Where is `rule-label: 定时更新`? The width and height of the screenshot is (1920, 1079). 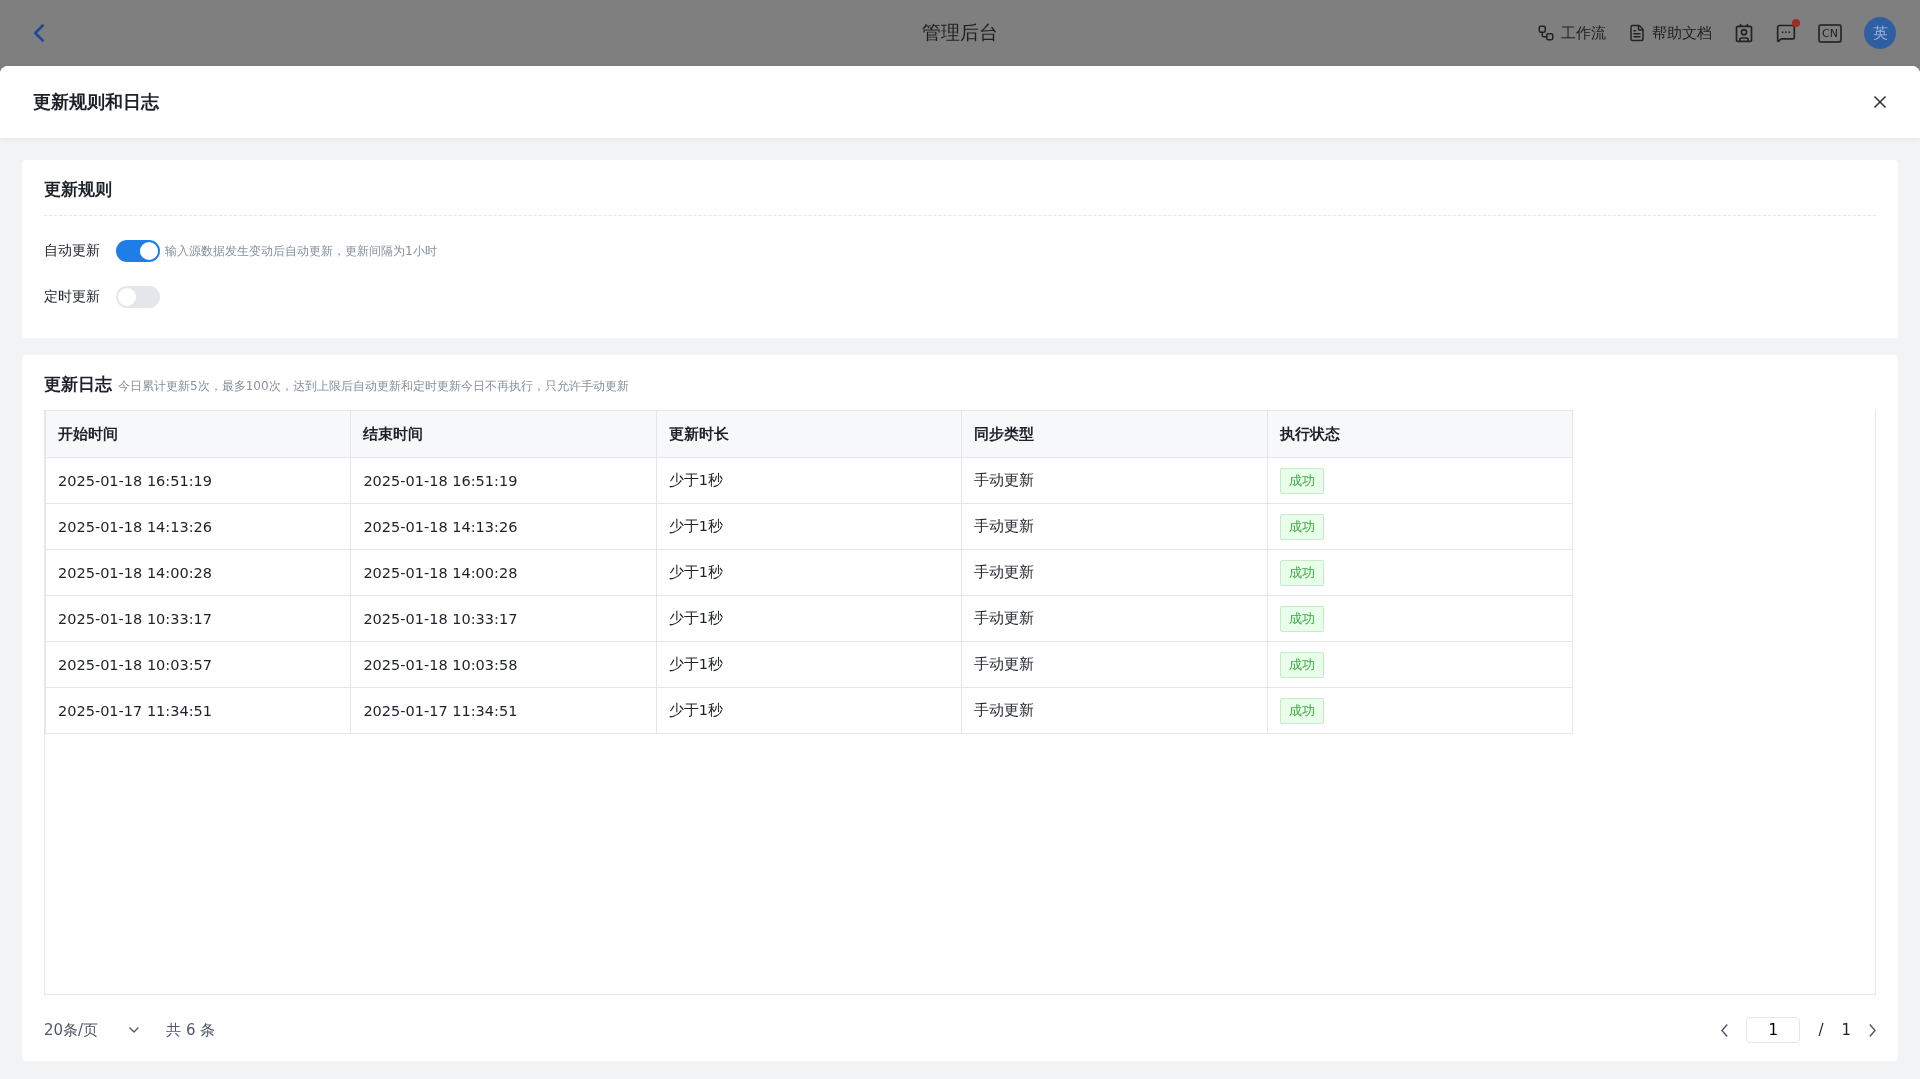 rule-label: 定时更新 is located at coordinates (72, 297).